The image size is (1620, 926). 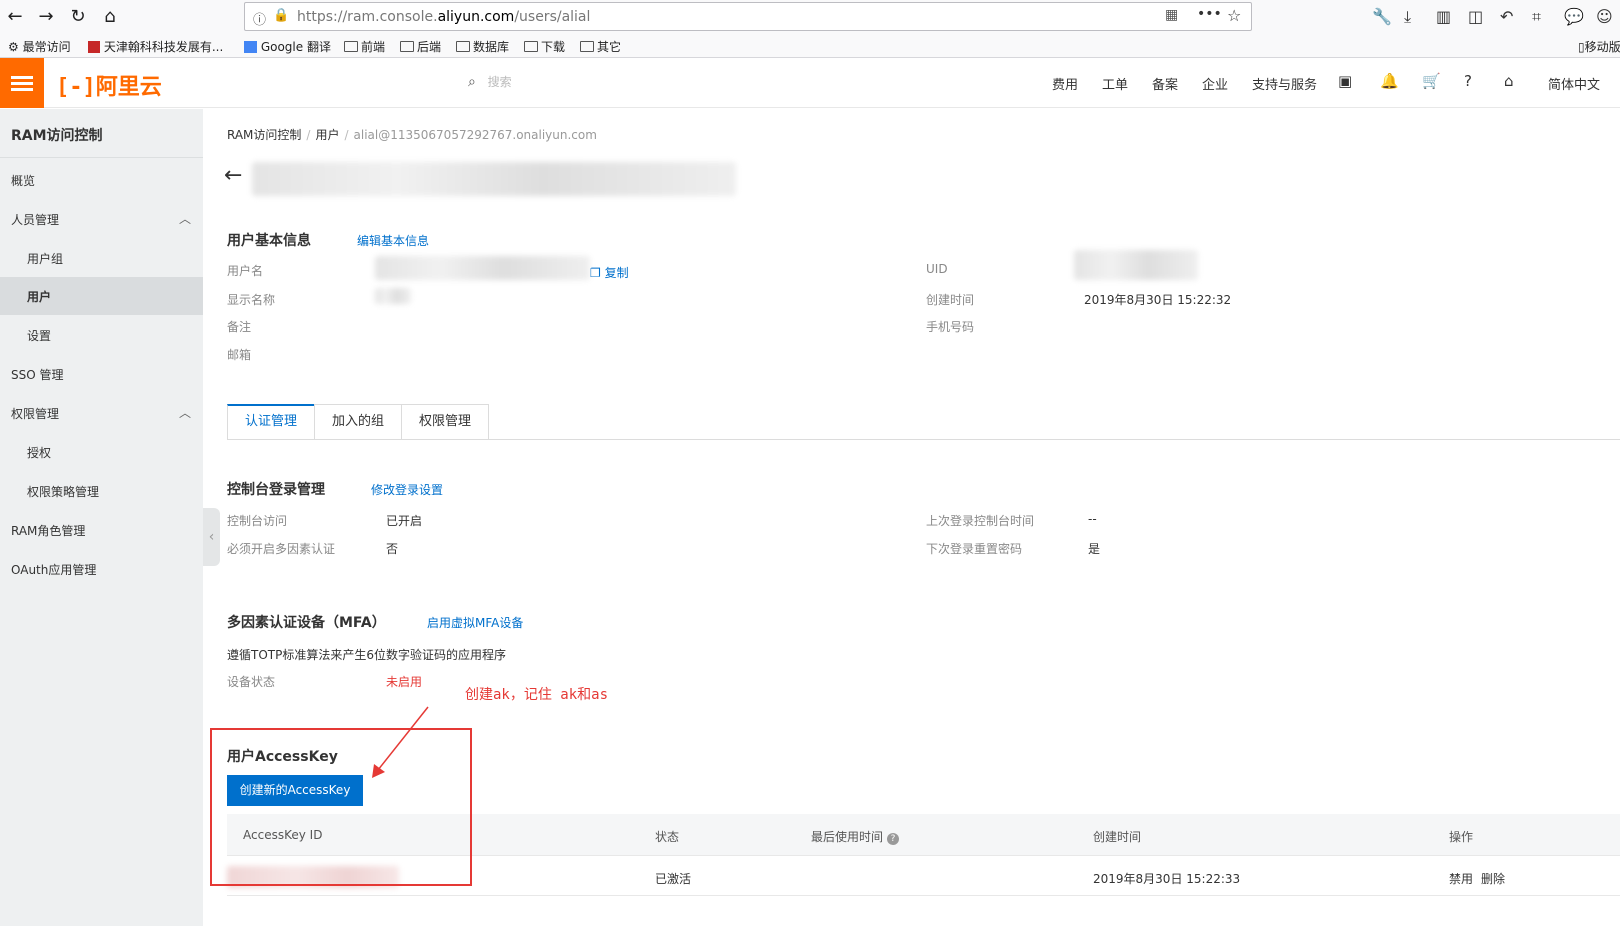 I want to click on sidebar-item-people: 人员管理 ︿, so click(x=101, y=219).